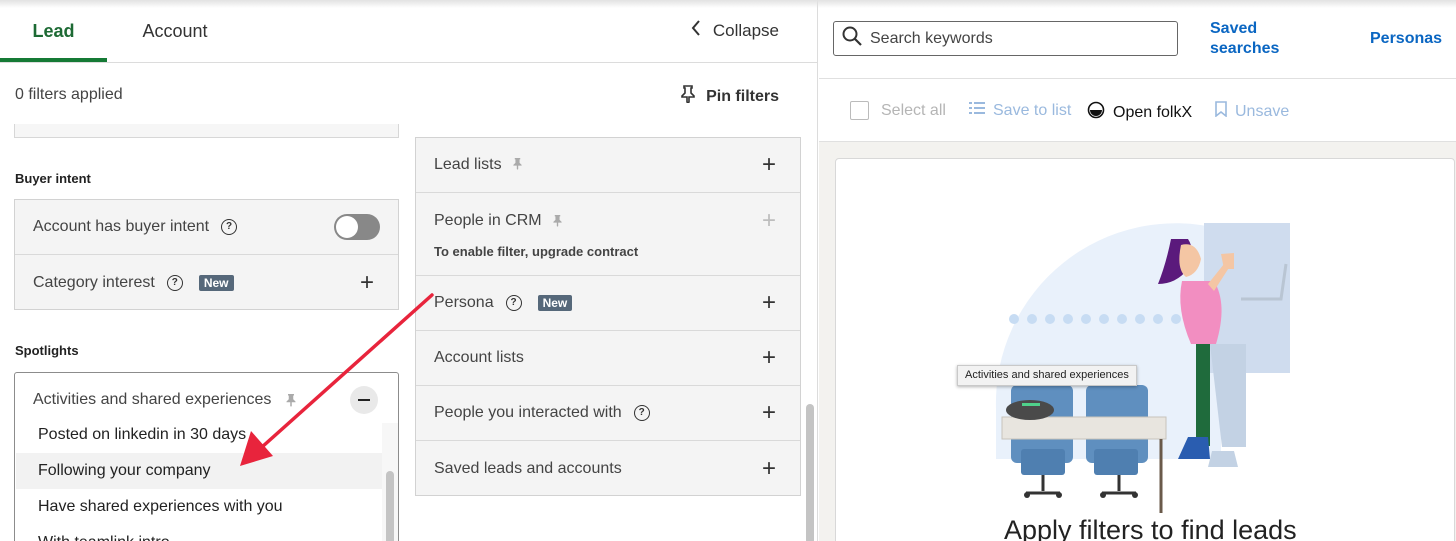 This screenshot has height=541, width=1456. What do you see at coordinates (859, 110) in the screenshot?
I see `checkbox-icon` at bounding box center [859, 110].